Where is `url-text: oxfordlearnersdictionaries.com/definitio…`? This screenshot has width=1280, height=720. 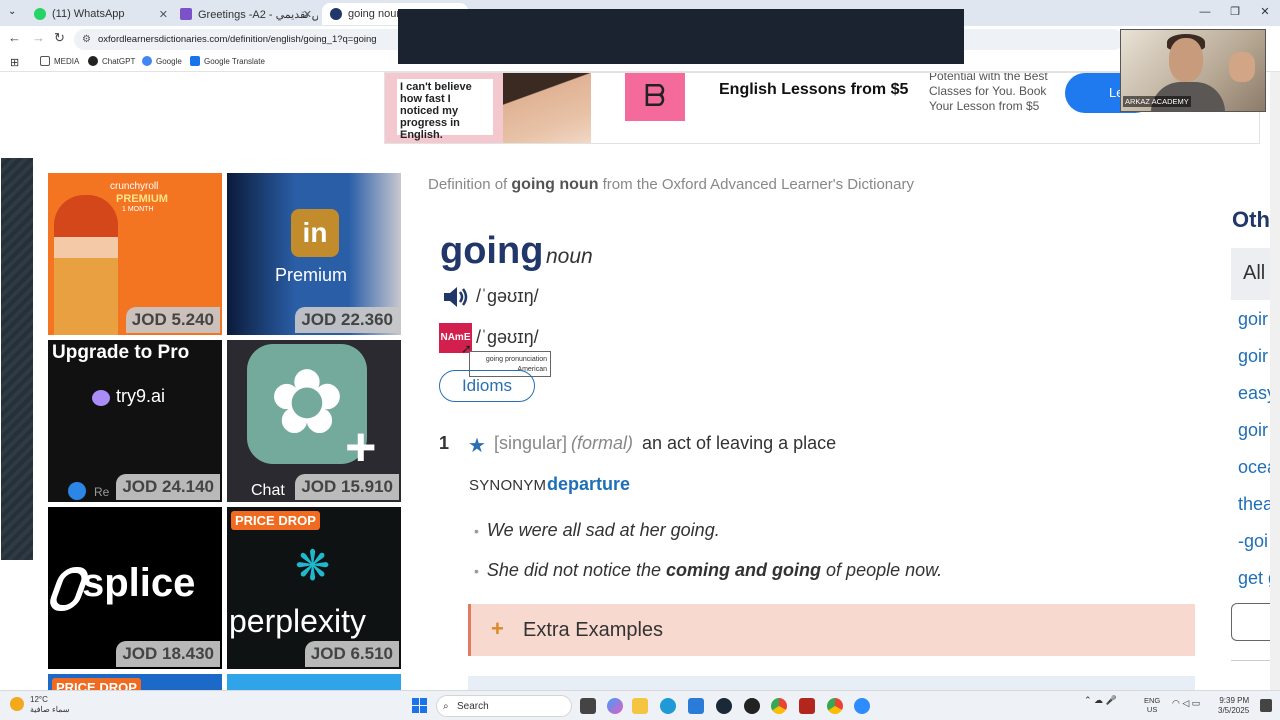 url-text: oxfordlearnersdictionaries.com/definitio… is located at coordinates (237, 39).